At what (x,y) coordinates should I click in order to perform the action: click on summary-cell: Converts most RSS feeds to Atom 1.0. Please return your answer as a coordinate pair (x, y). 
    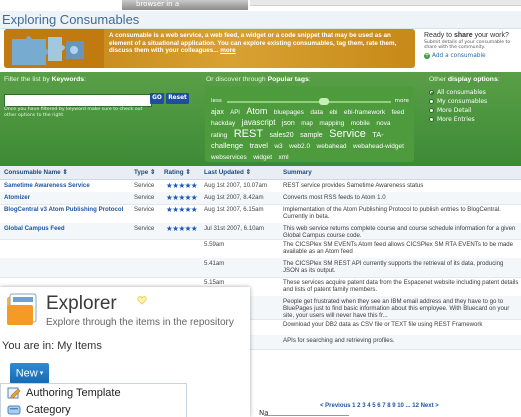
    Looking at the image, I should click on (334, 197).